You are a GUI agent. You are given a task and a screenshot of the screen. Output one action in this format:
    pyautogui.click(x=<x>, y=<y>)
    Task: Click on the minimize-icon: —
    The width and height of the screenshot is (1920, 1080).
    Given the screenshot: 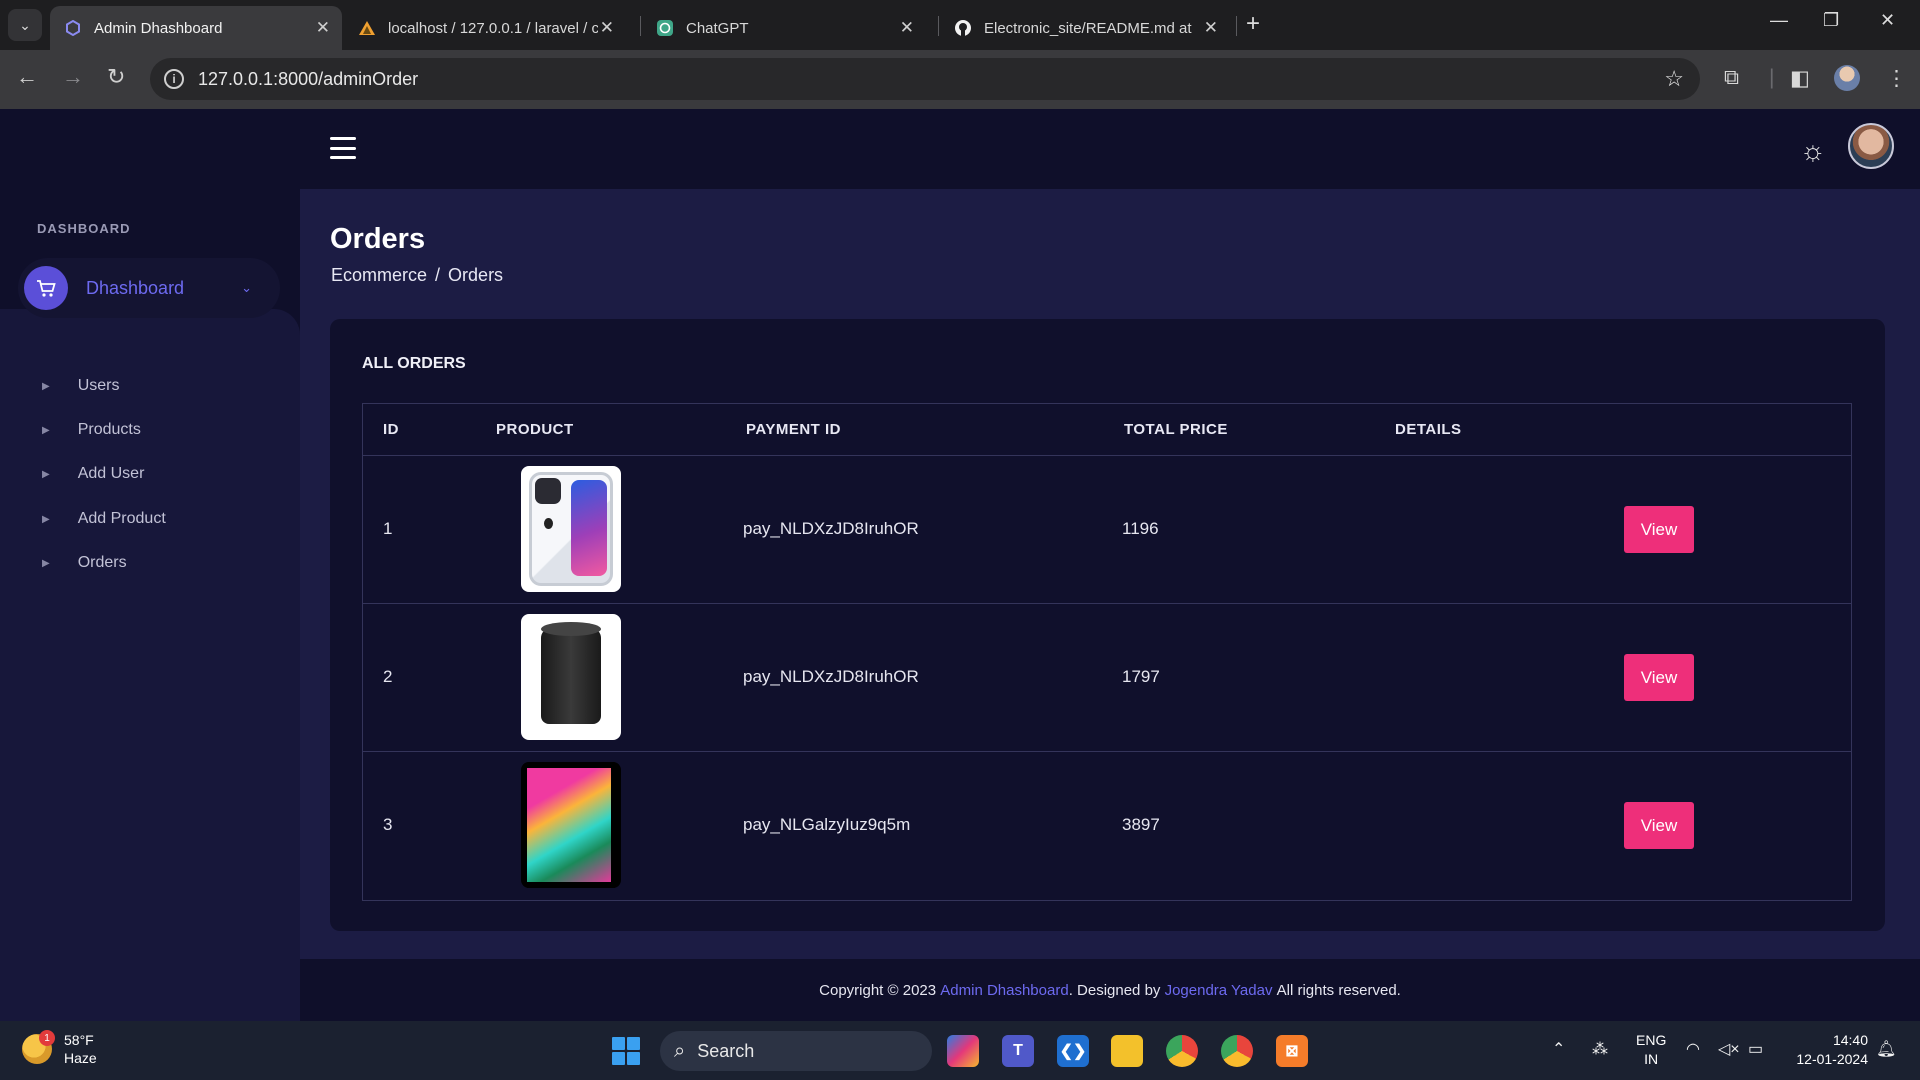 What is the action you would take?
    pyautogui.click(x=1779, y=20)
    